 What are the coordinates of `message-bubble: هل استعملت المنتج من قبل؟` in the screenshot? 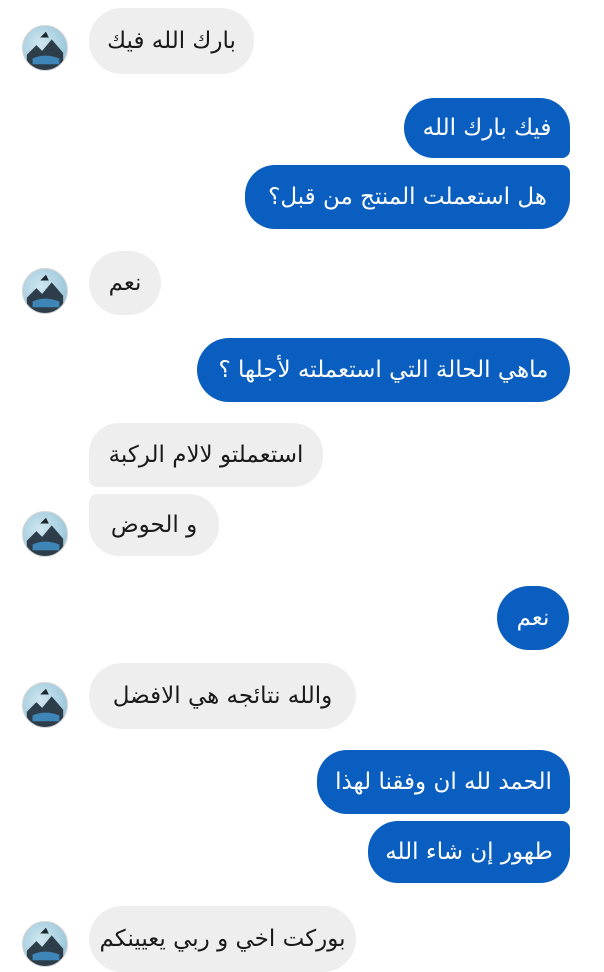 It's located at (407, 197).